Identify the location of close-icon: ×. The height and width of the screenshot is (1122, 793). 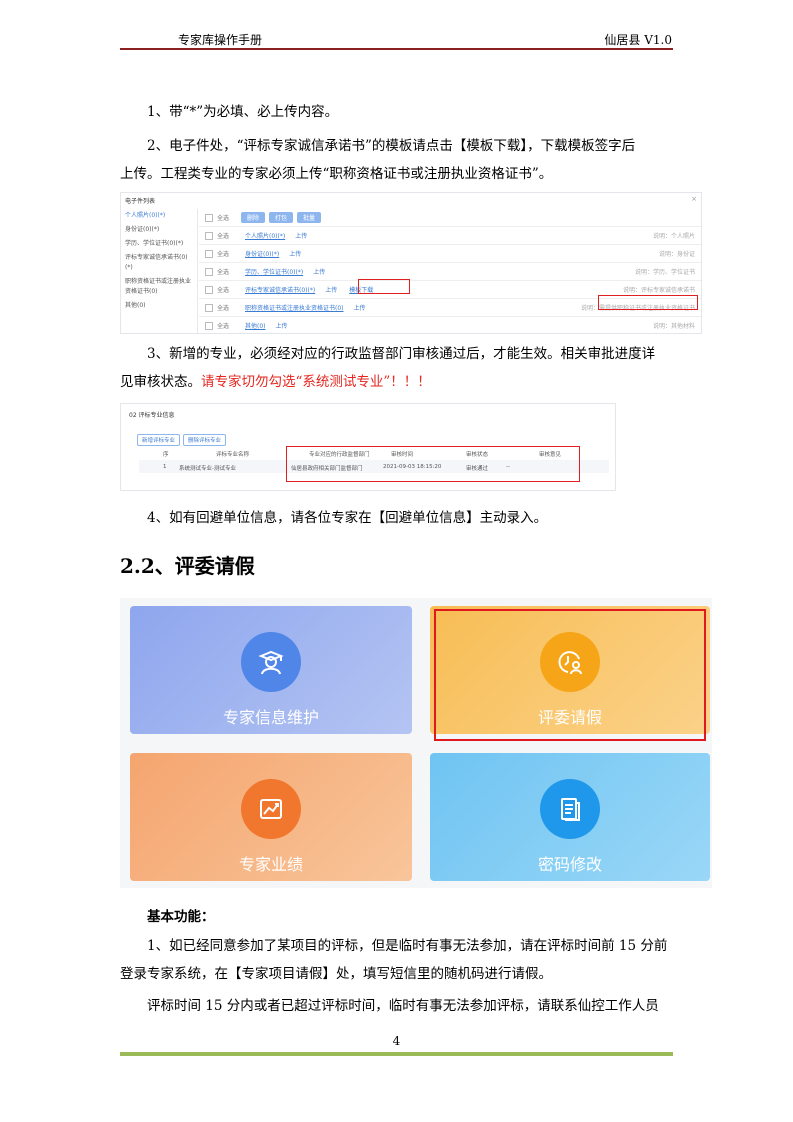
(694, 199).